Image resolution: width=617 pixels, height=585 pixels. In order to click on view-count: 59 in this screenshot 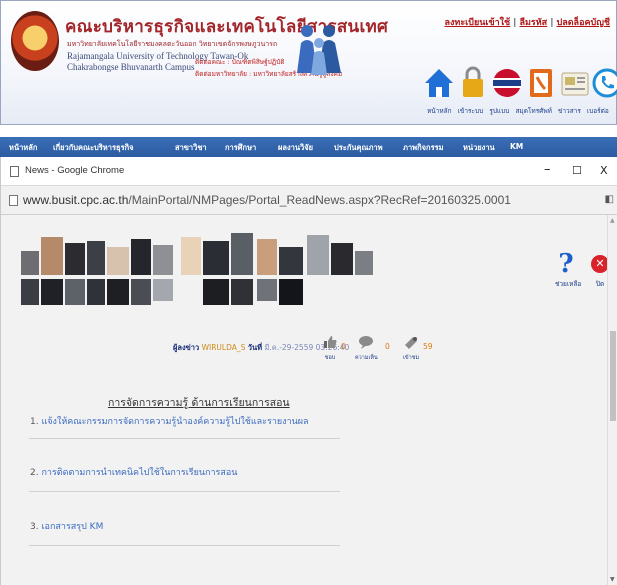, I will do `click(428, 346)`.